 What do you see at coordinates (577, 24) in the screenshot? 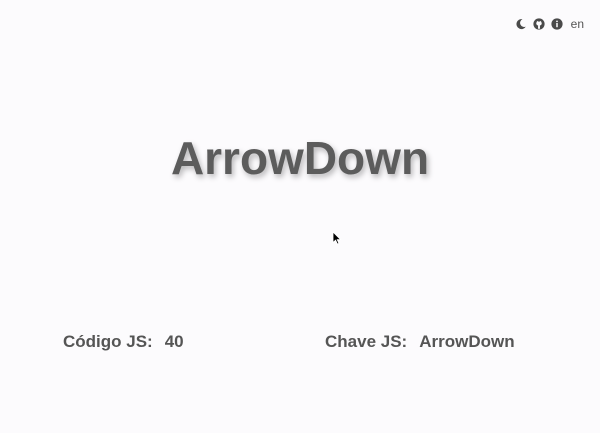
I see `language-selector: en` at bounding box center [577, 24].